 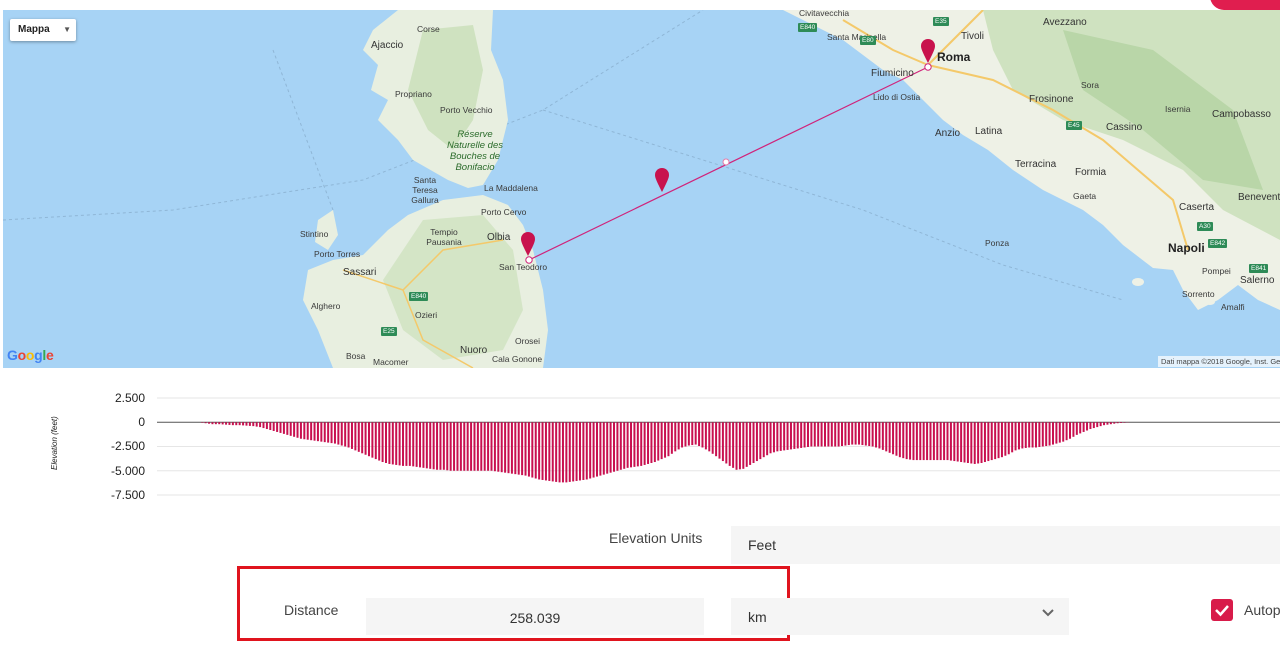 I want to click on city-label: Fiumicino, so click(x=892, y=73).